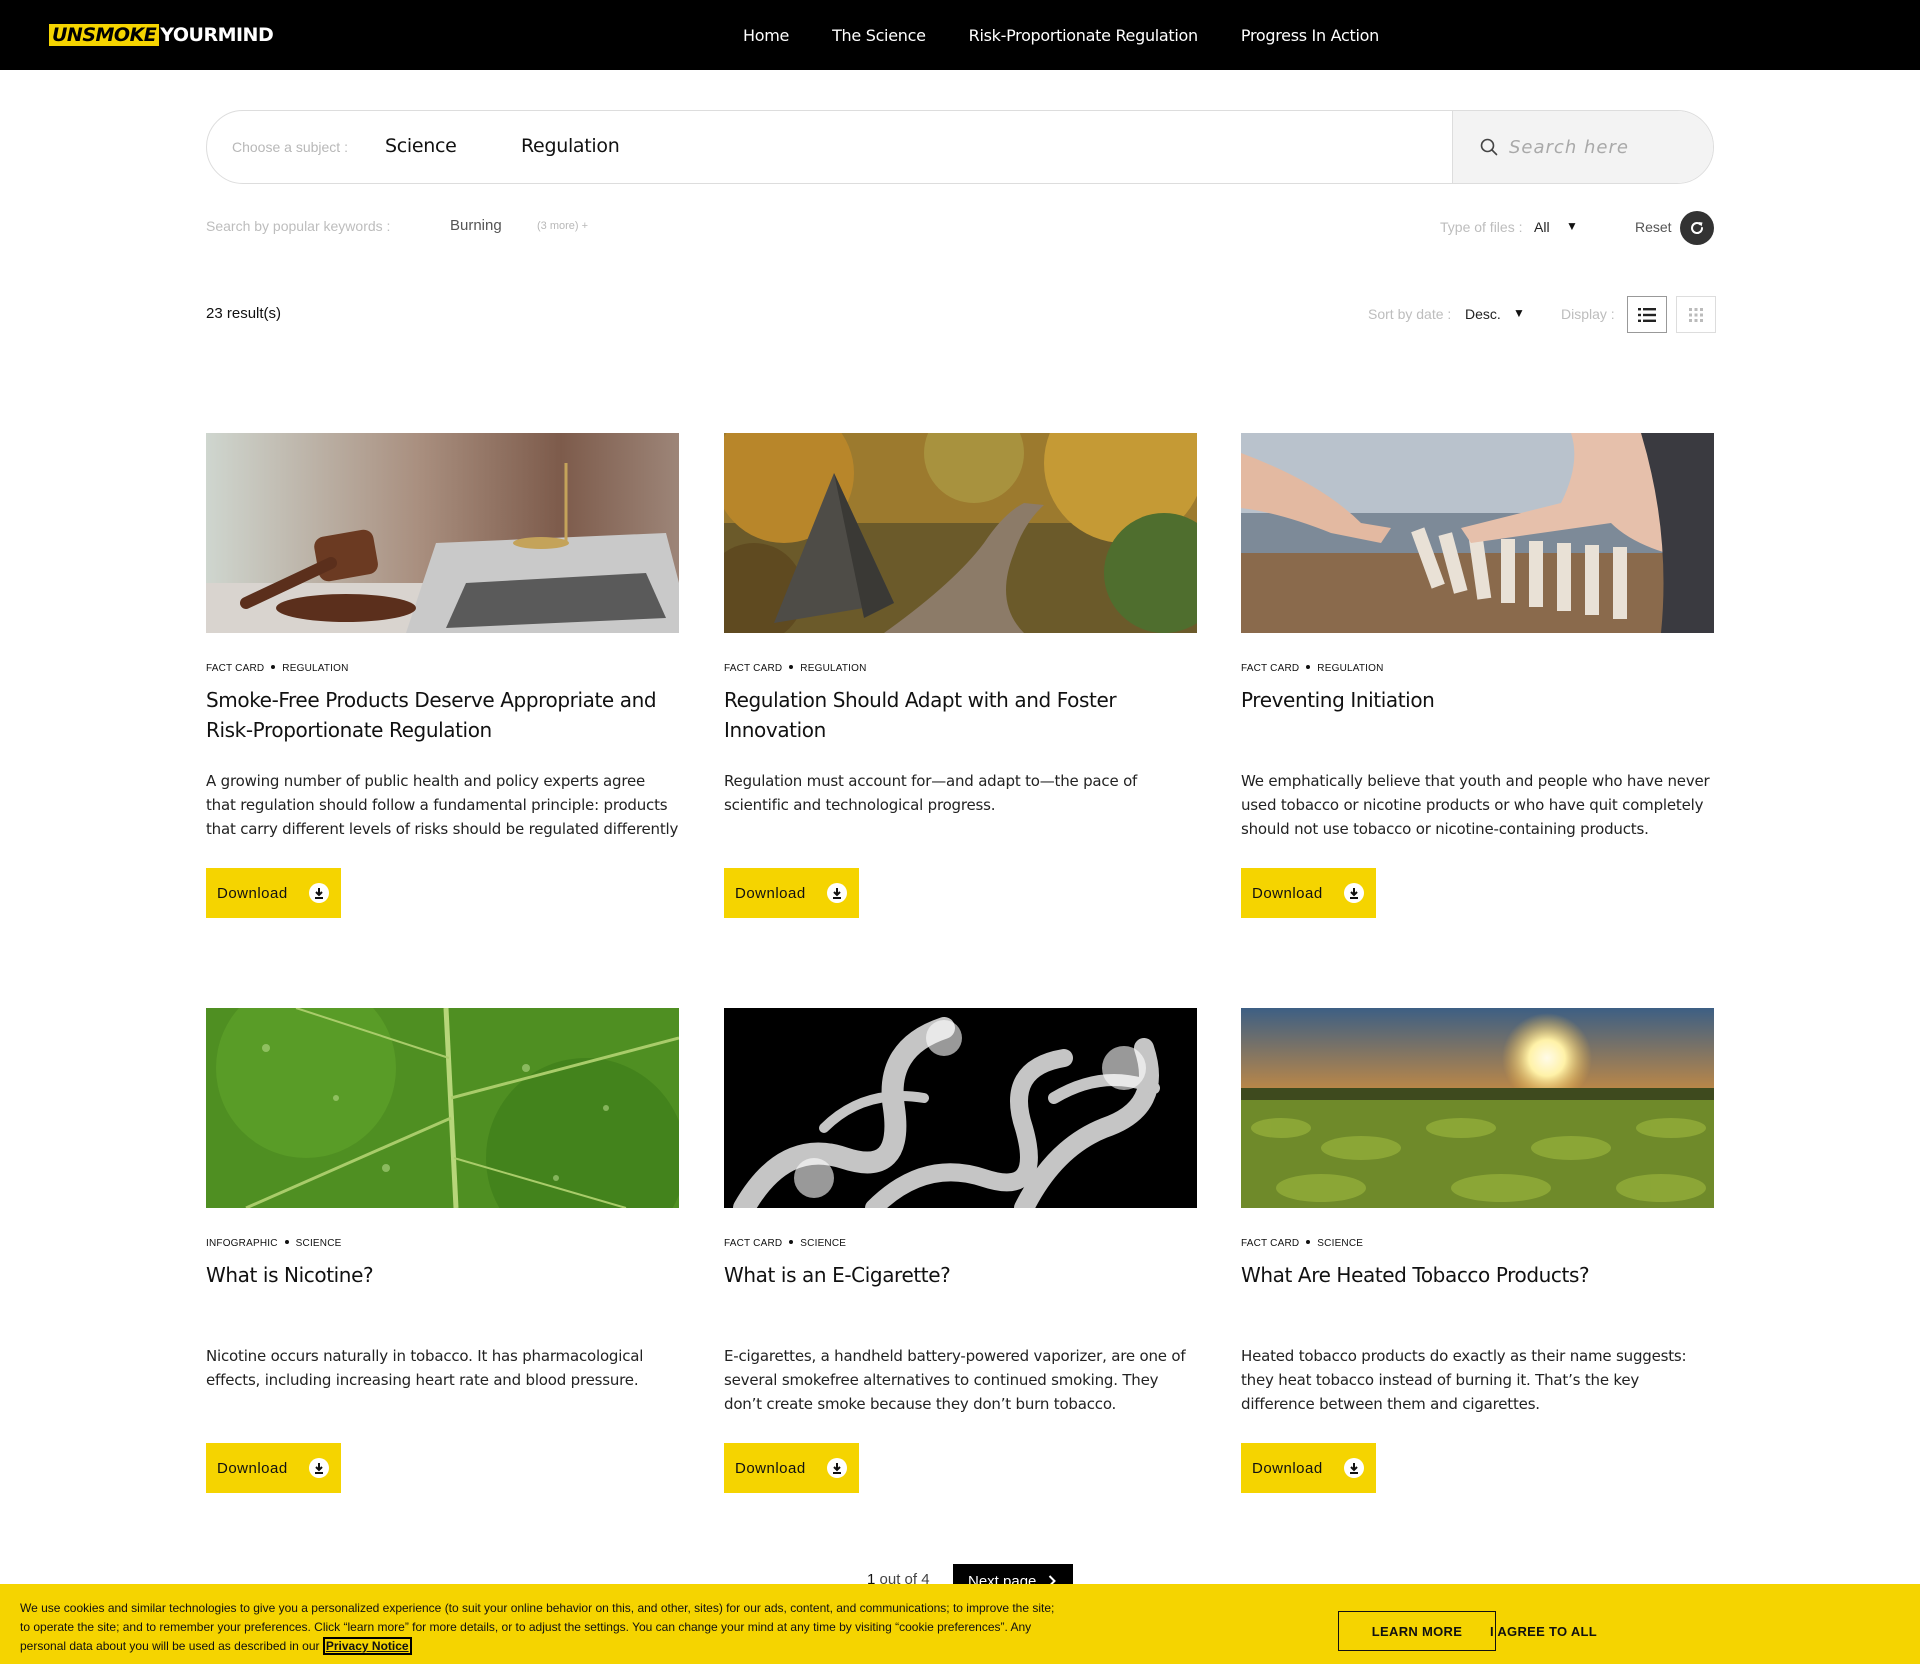 This screenshot has height=1664, width=1920. I want to click on card-image-forest-road, so click(960, 533).